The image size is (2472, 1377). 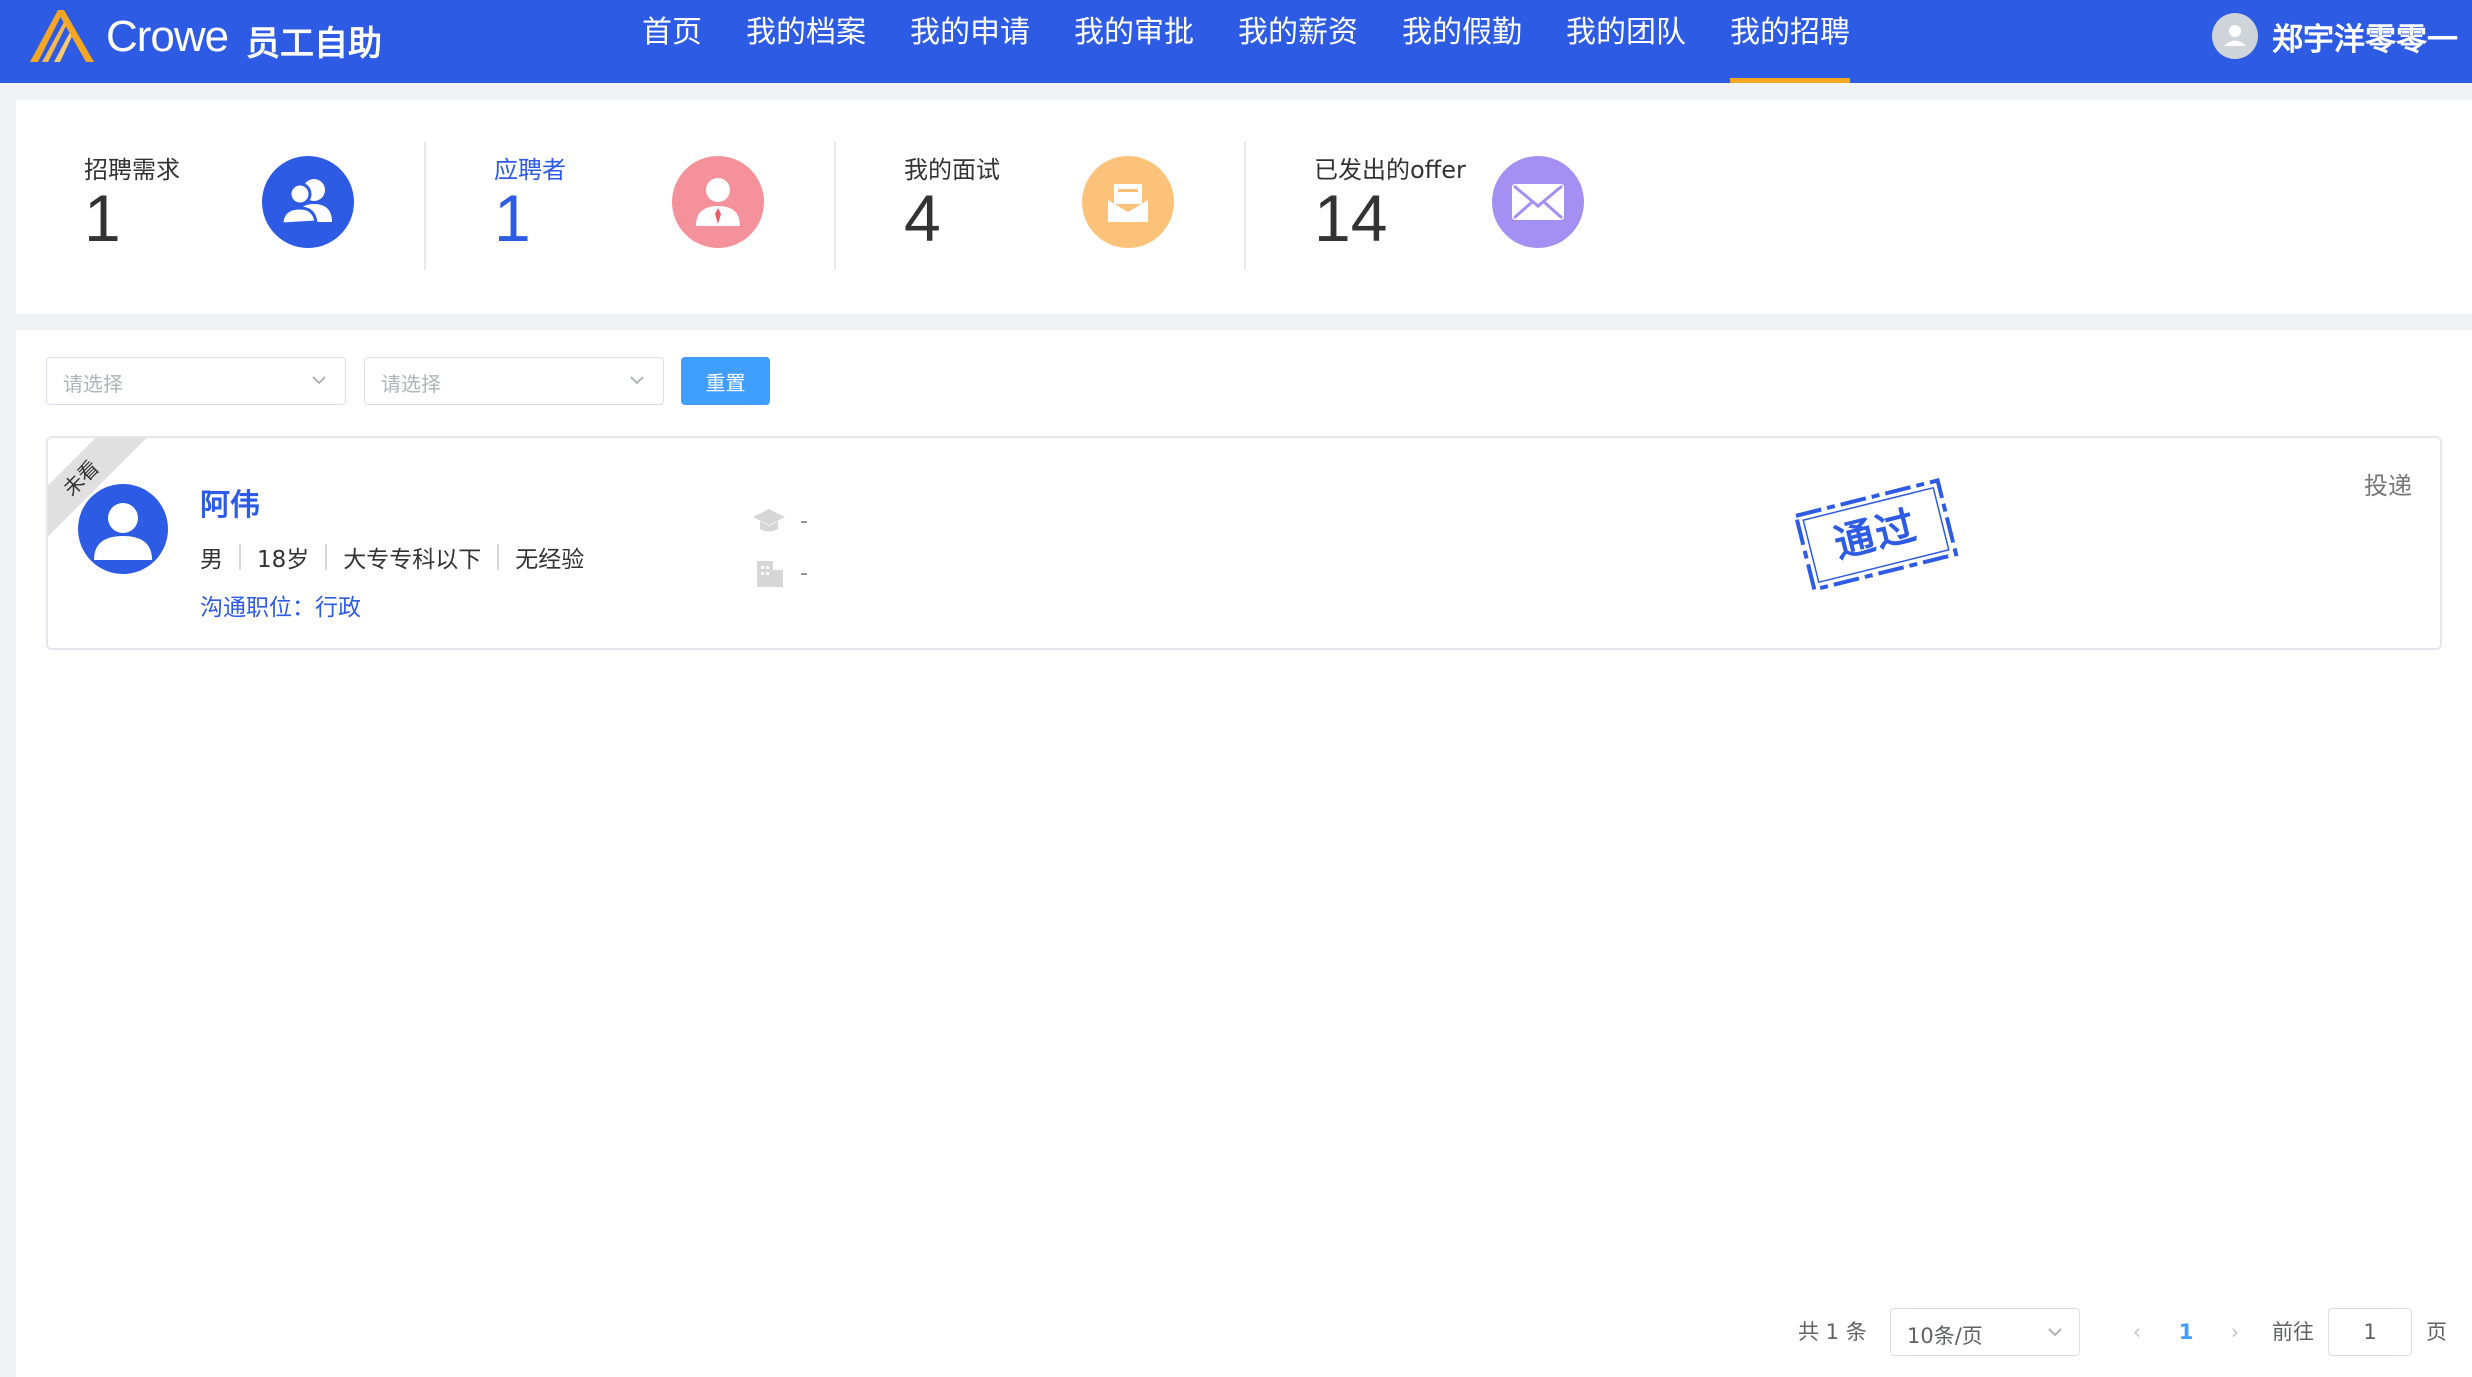 What do you see at coordinates (123, 529) in the screenshot?
I see `candidate-avatar-icon` at bounding box center [123, 529].